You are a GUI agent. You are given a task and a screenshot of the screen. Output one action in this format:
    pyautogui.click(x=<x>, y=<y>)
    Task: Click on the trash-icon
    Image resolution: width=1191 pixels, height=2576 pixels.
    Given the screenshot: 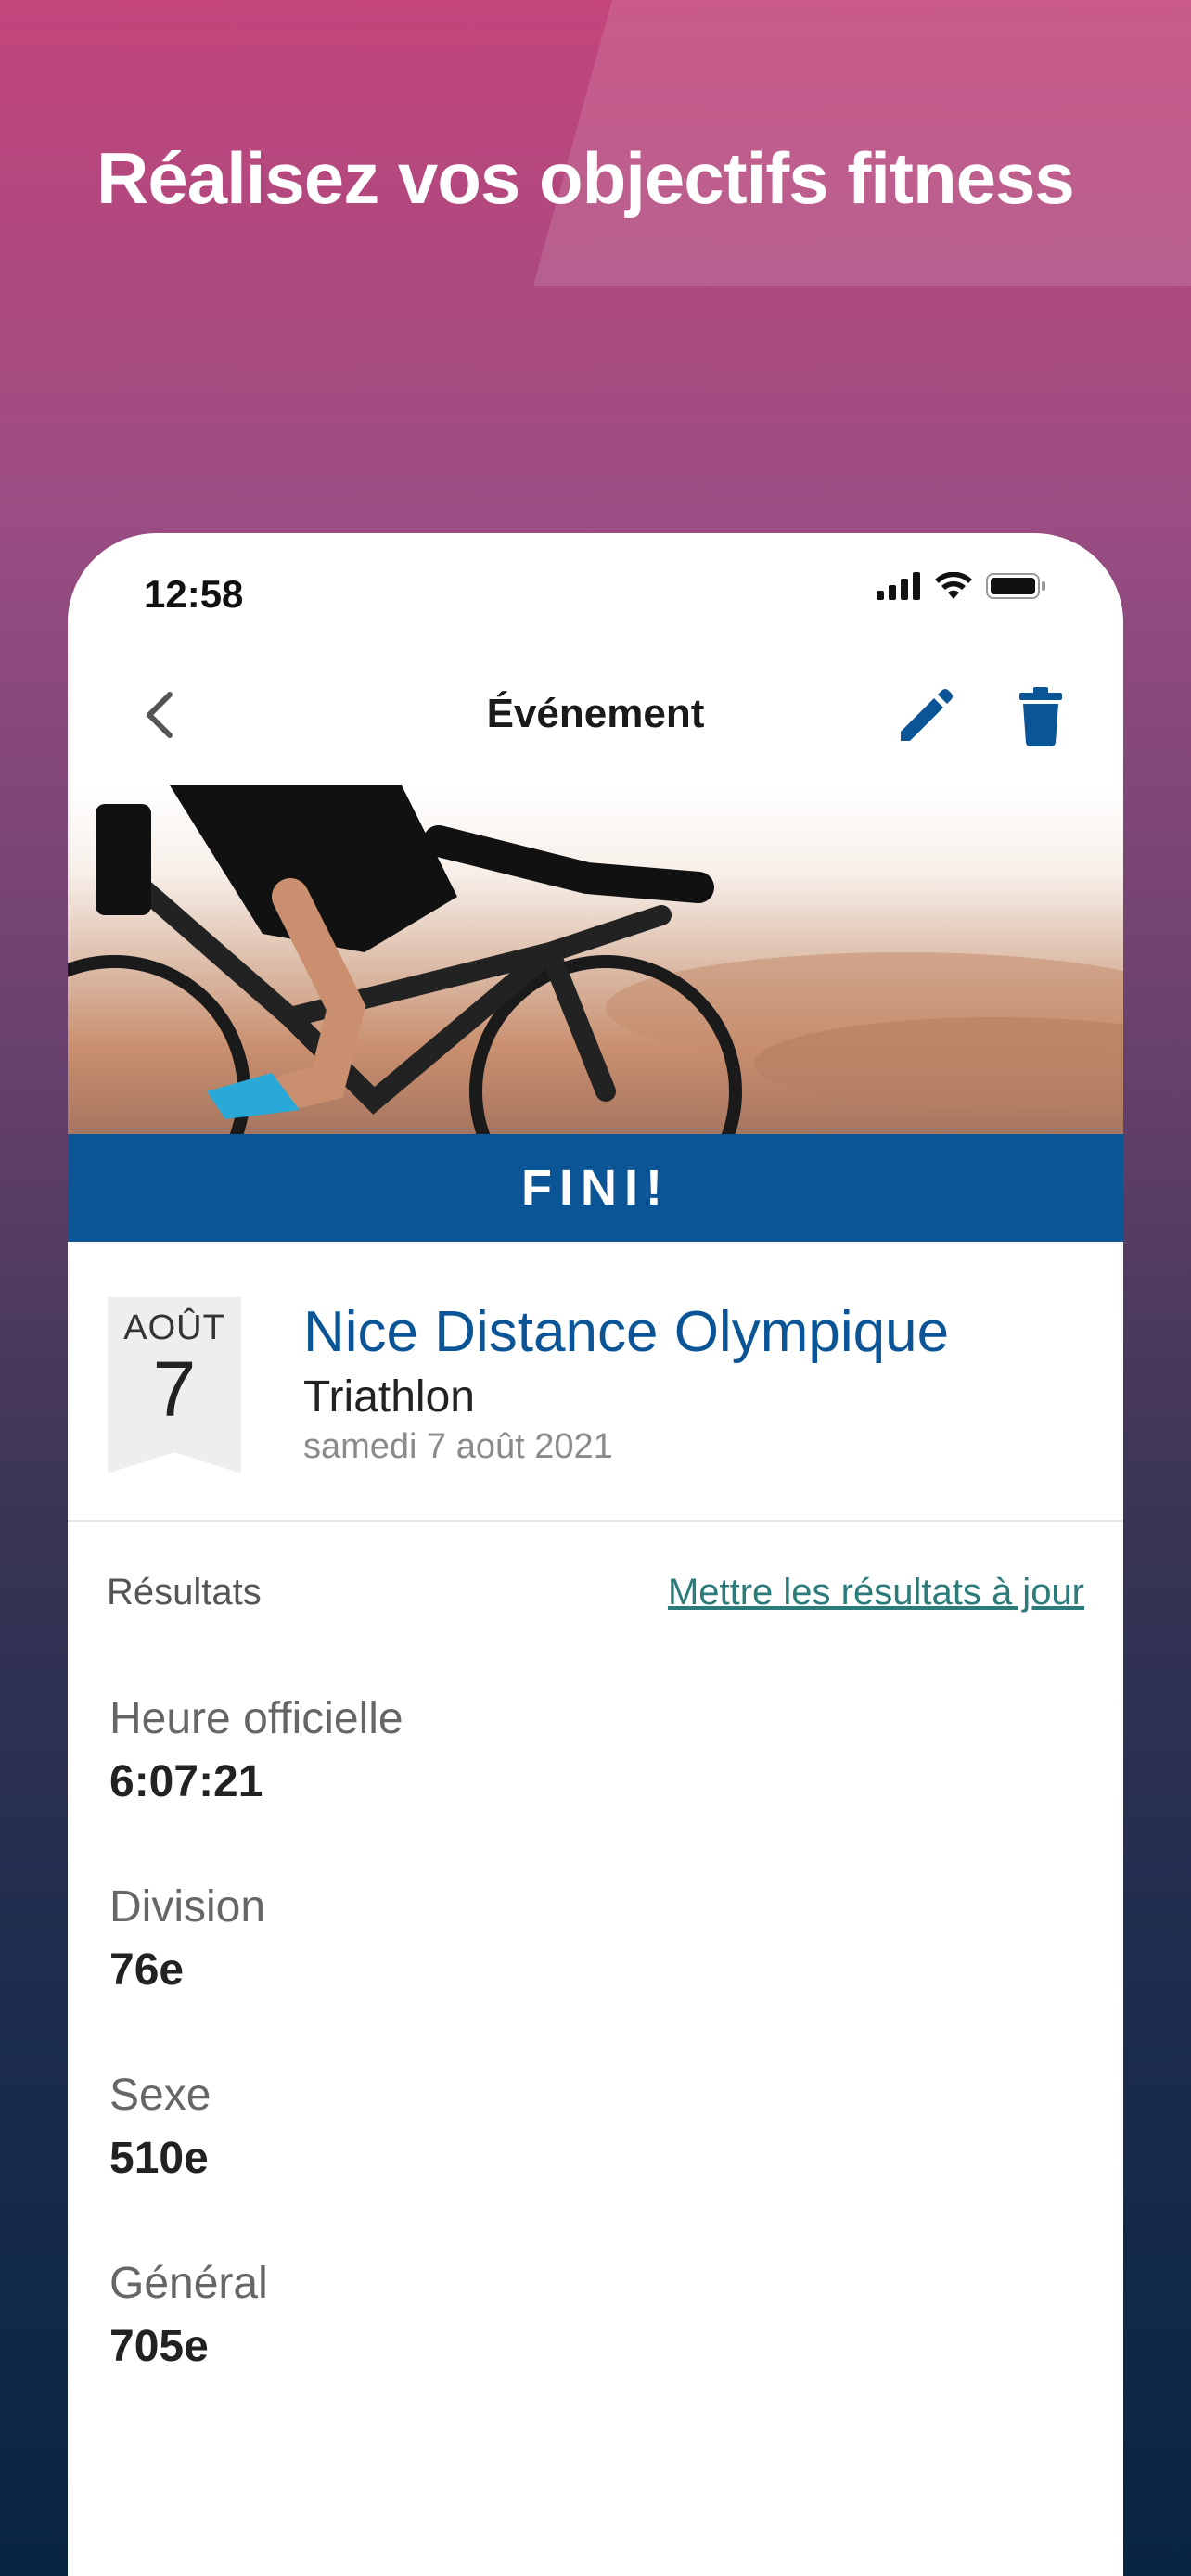 What is the action you would take?
    pyautogui.click(x=1040, y=716)
    